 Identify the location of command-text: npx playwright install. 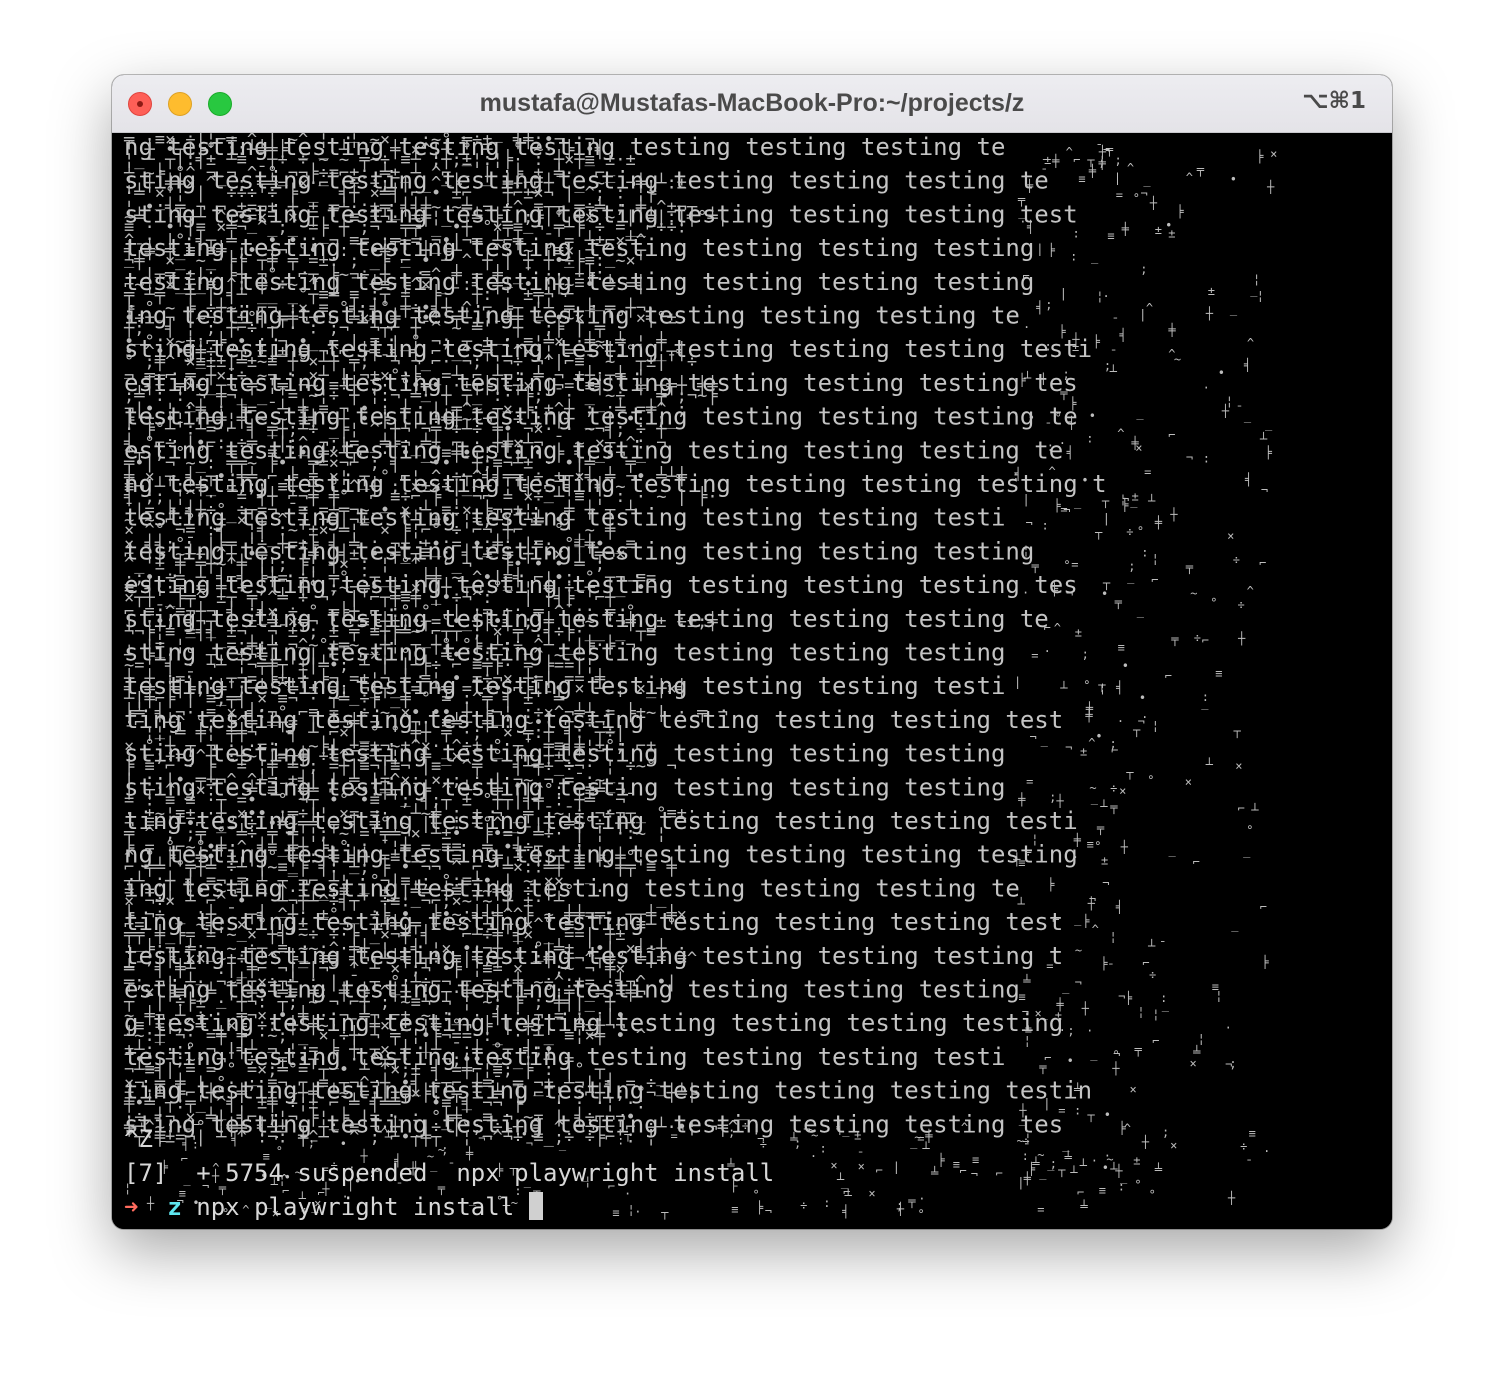
(355, 1207).